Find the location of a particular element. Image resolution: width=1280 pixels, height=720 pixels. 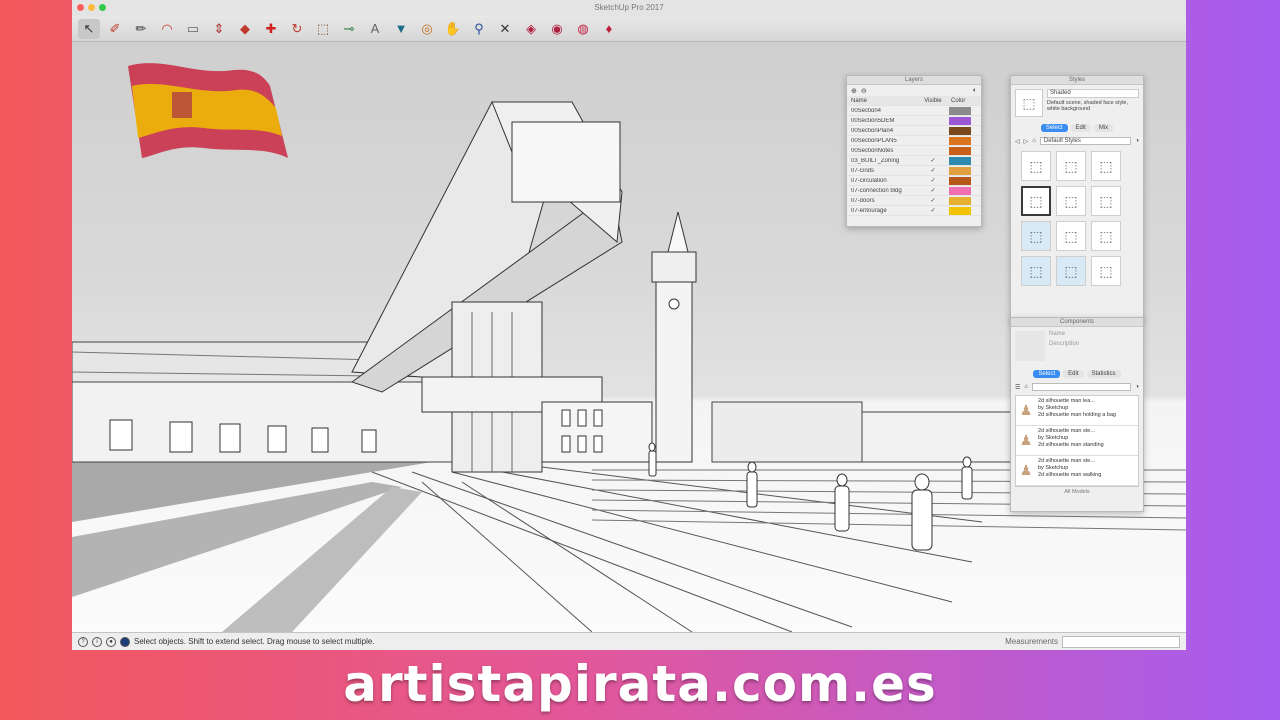

back-arrow-icon: ◁ is located at coordinates (1017, 141).